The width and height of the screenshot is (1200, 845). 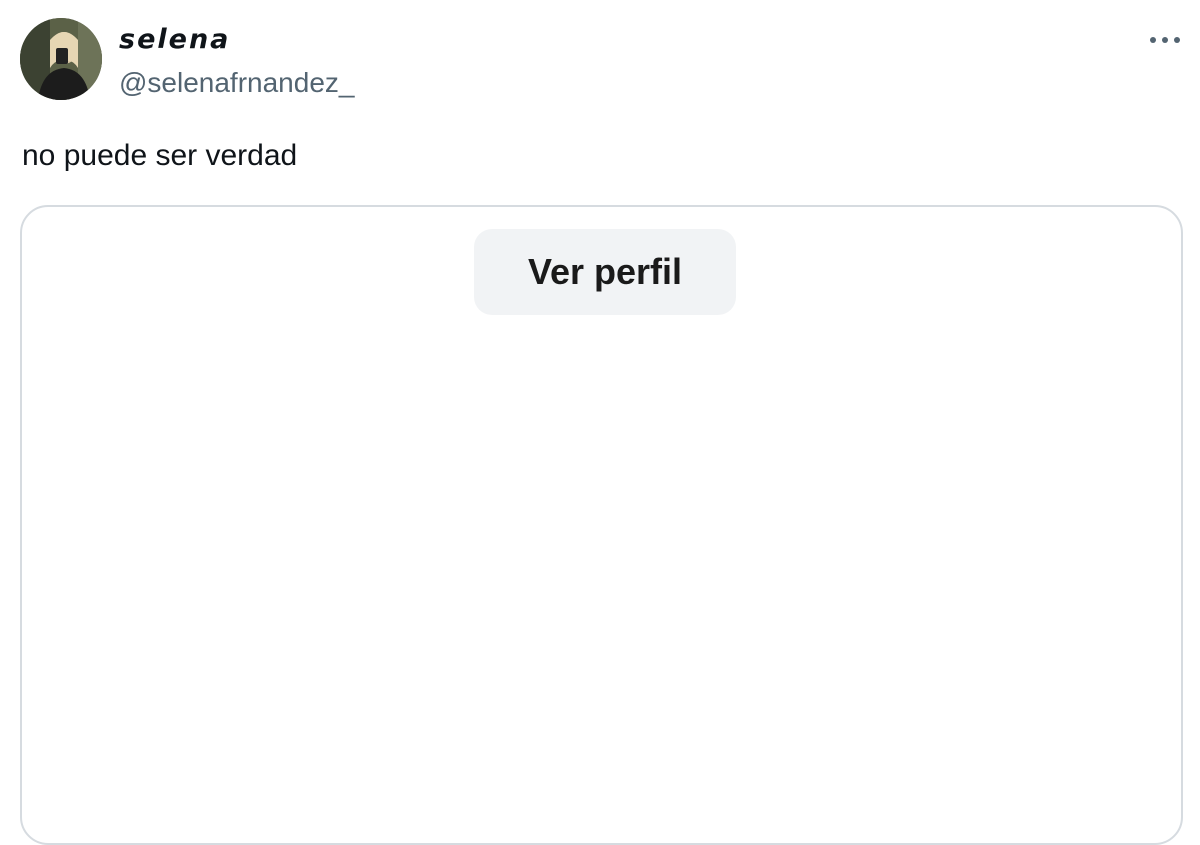 I want to click on author-display-name: selena, so click(x=174, y=40).